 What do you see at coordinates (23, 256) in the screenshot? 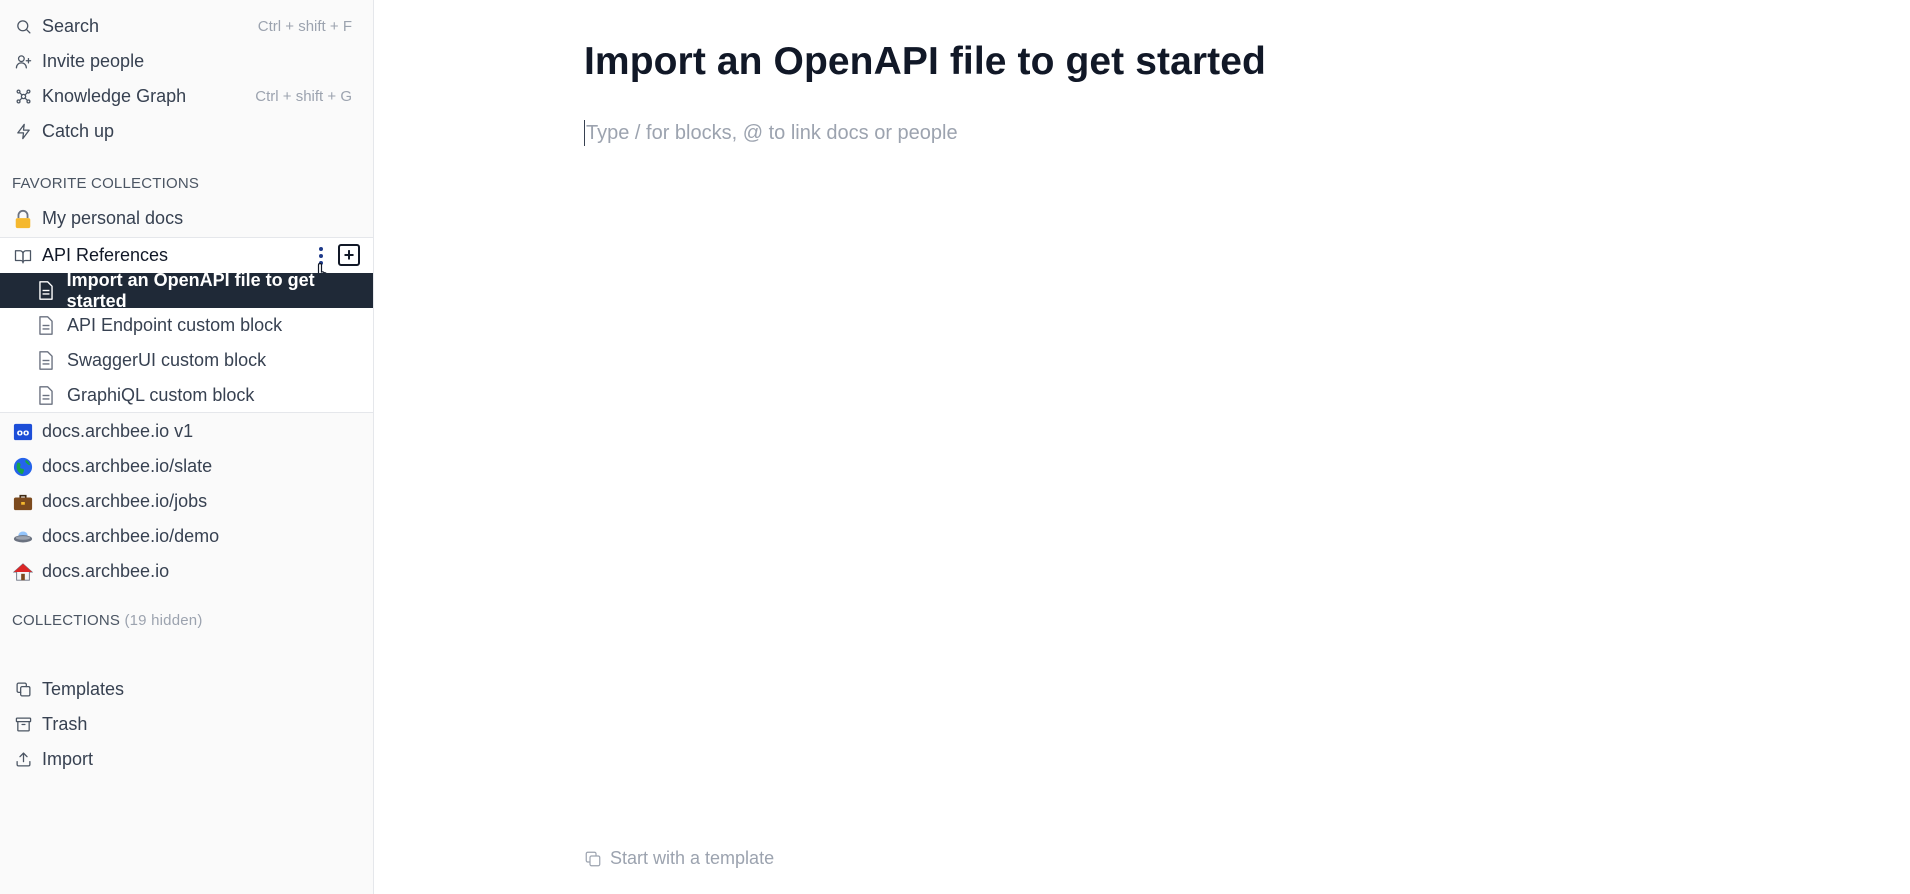
I see `open-book-icon` at bounding box center [23, 256].